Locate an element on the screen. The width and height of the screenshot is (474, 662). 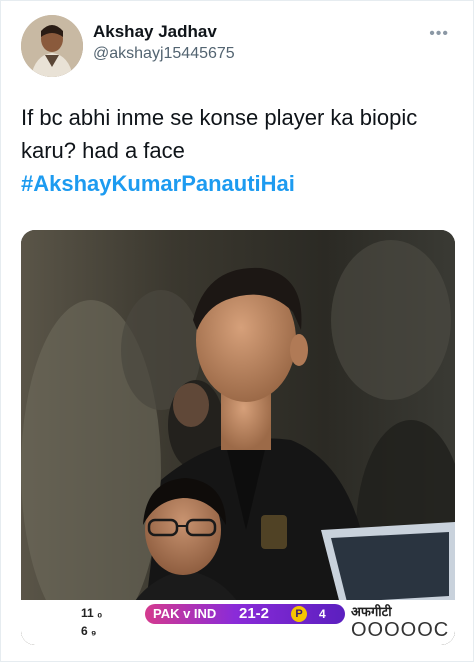
overs-count: 4 is located at coordinates (322, 614).